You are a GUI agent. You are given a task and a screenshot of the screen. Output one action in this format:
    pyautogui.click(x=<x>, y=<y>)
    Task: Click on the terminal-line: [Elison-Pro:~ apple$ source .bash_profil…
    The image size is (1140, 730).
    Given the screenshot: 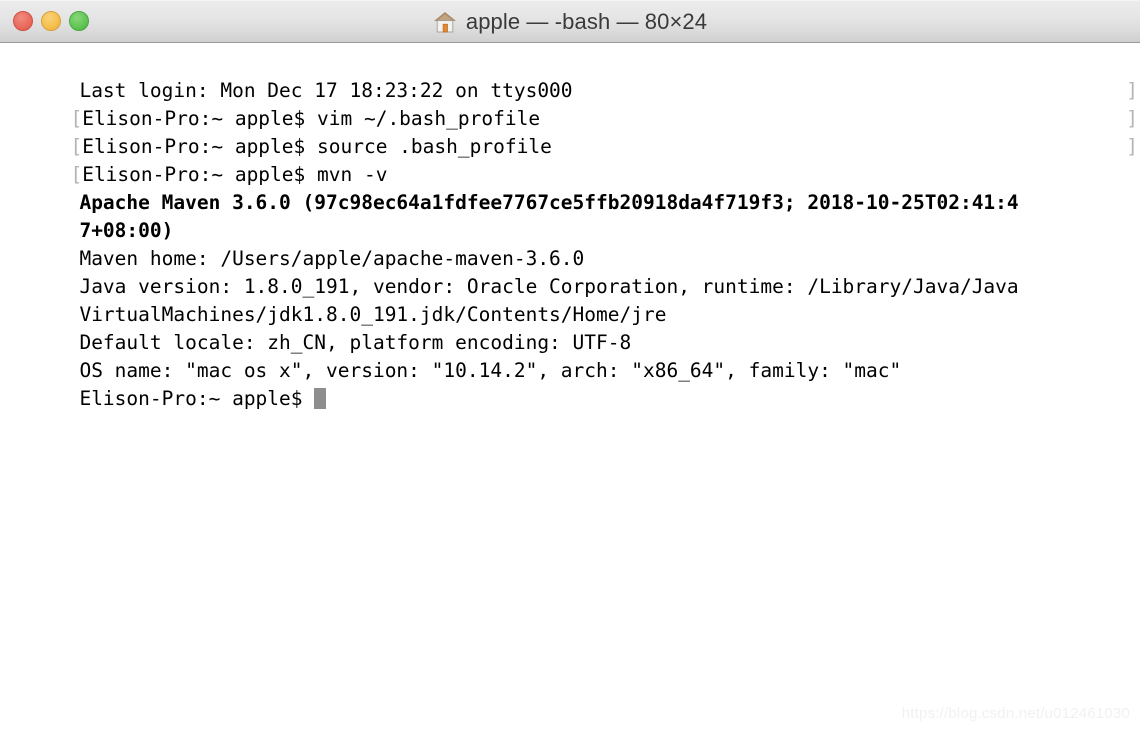 What is the action you would take?
    pyautogui.click(x=570, y=131)
    